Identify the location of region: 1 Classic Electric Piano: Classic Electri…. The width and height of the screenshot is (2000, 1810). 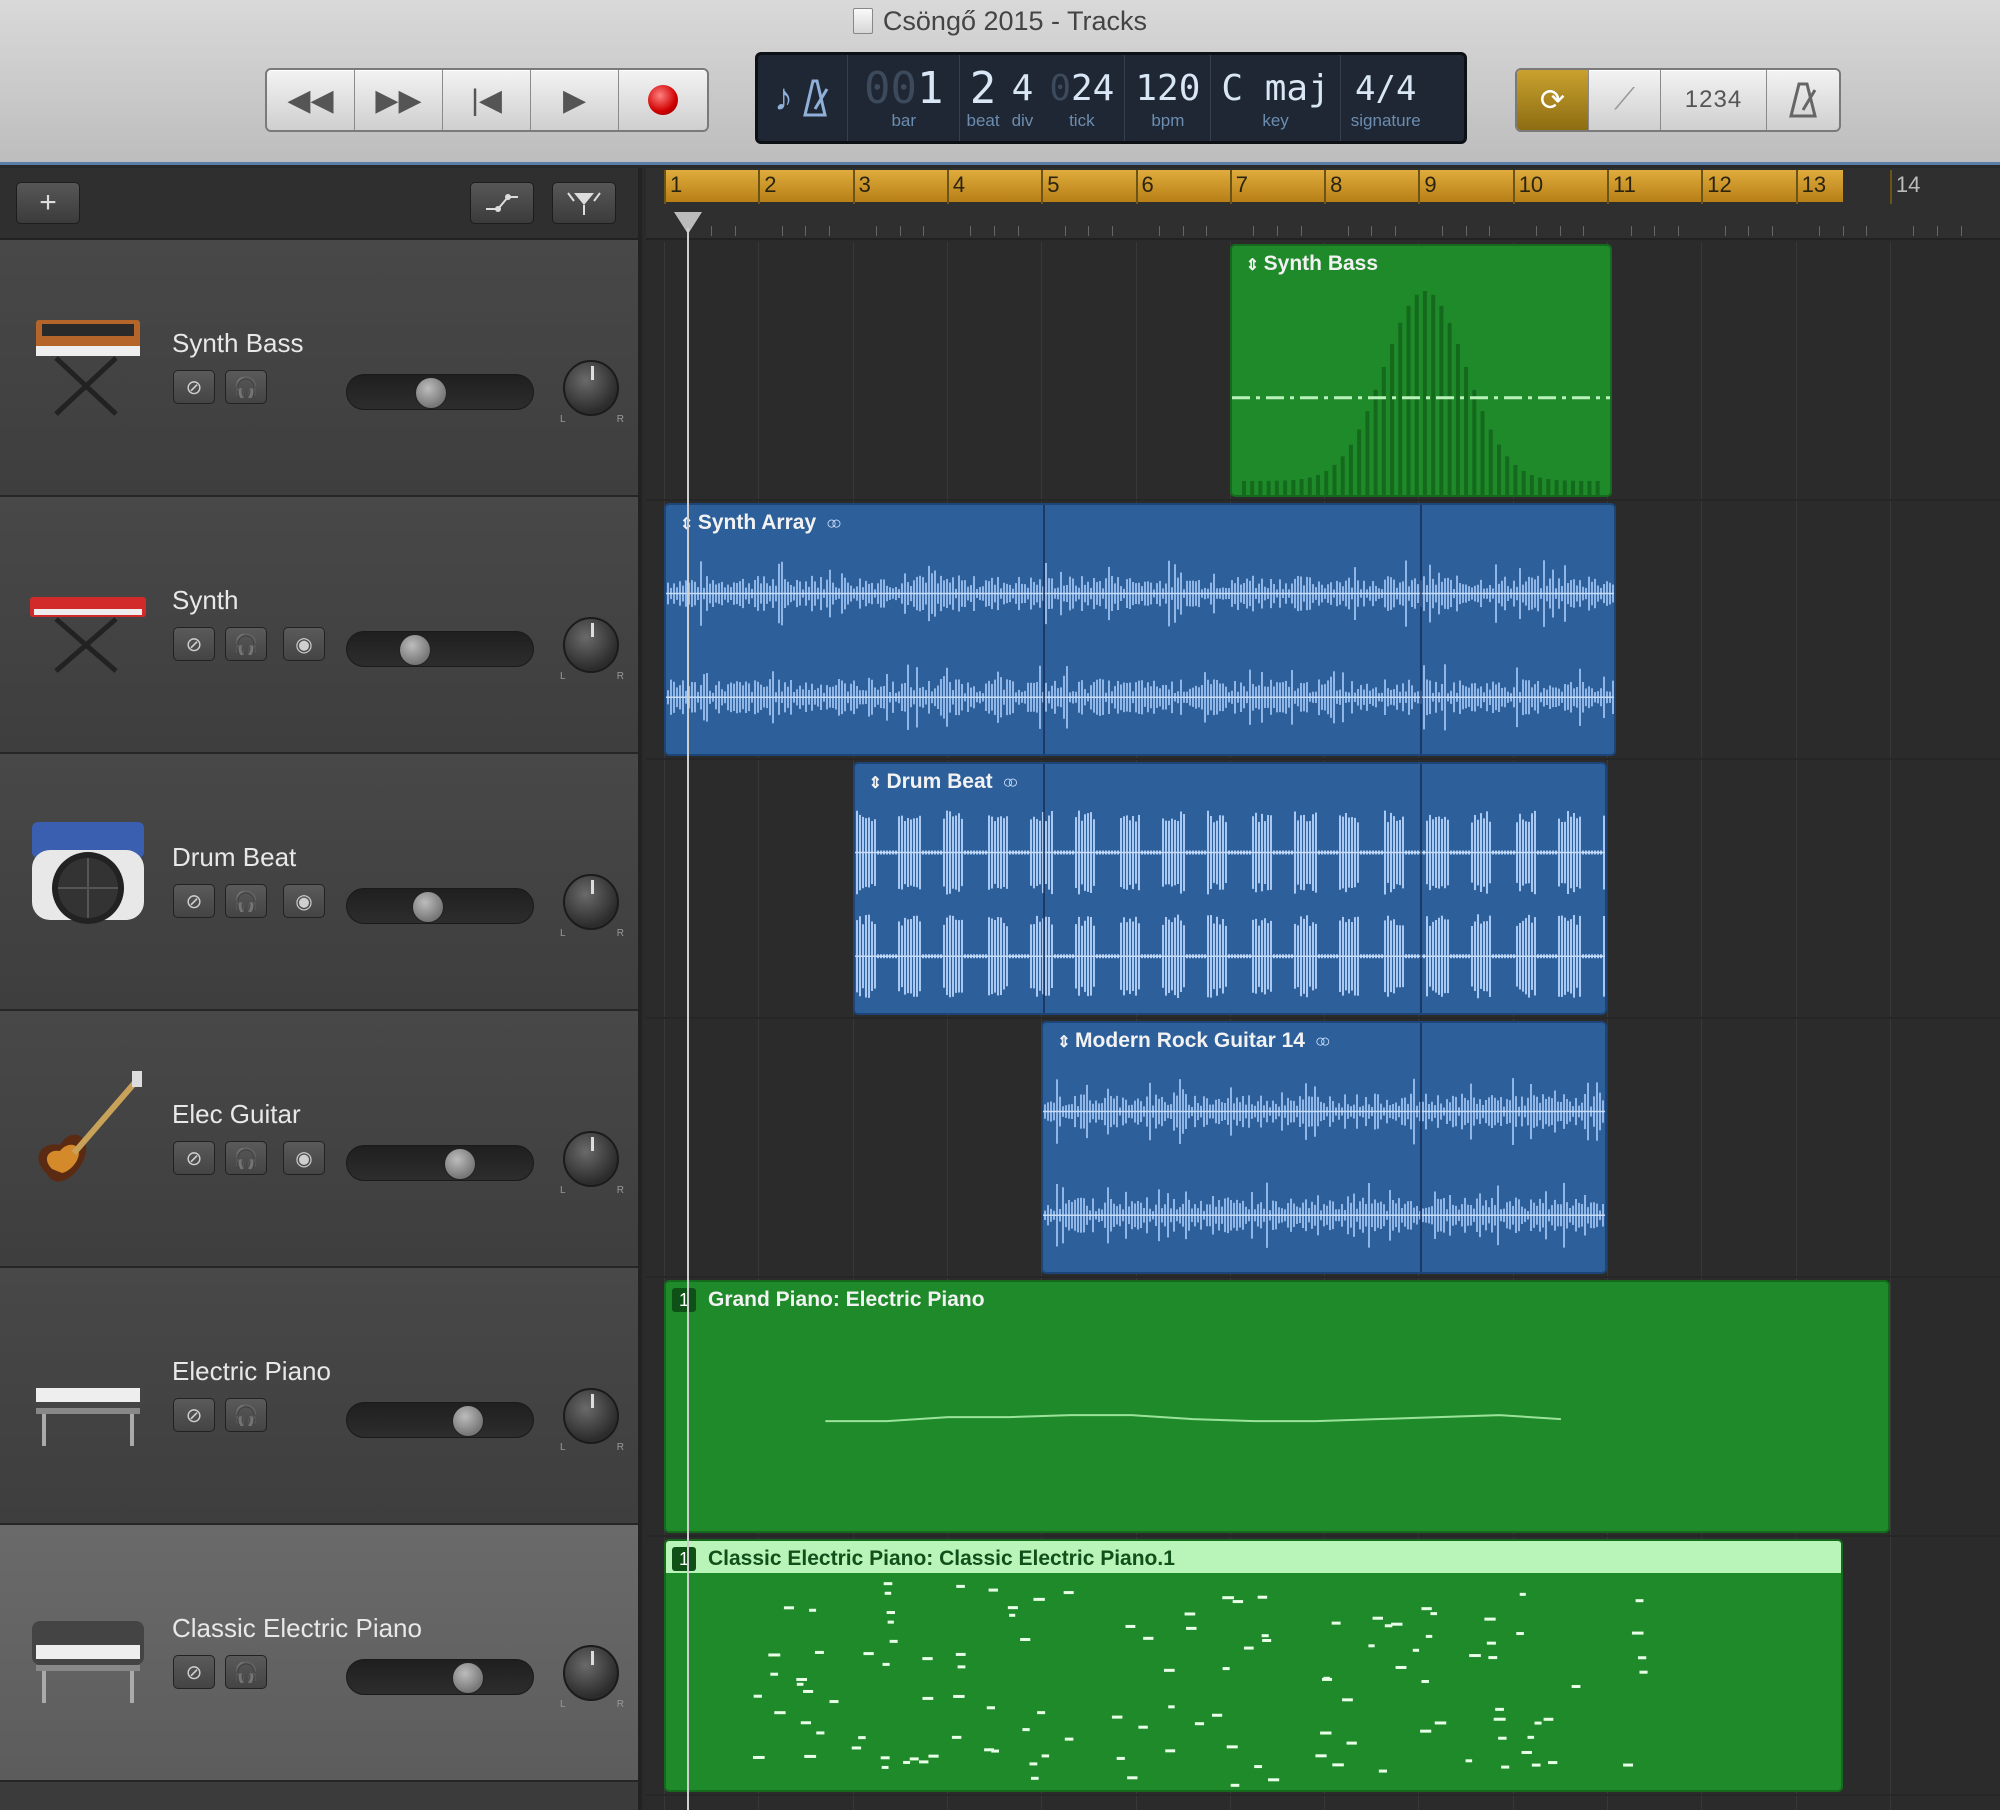
(1253, 1665).